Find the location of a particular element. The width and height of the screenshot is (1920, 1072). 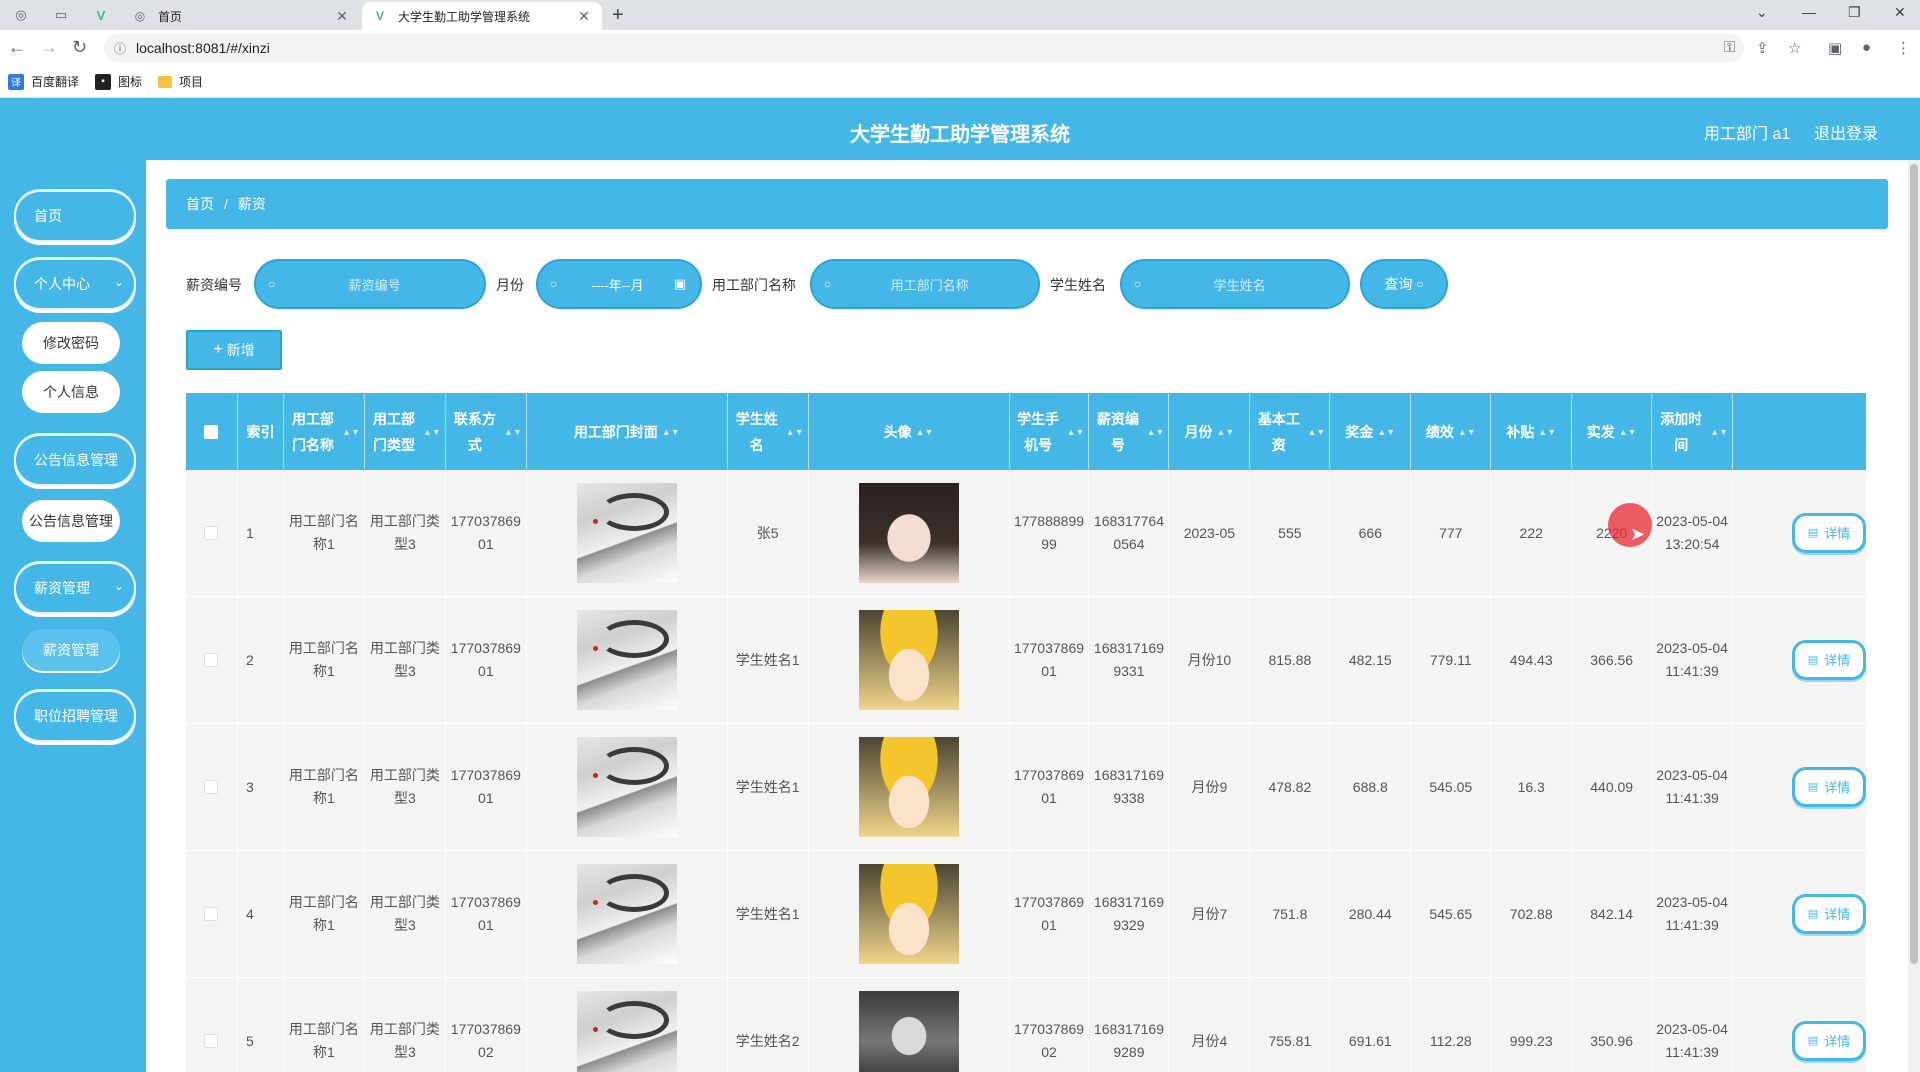

logout-link: 退出登录 is located at coordinates (1846, 132).